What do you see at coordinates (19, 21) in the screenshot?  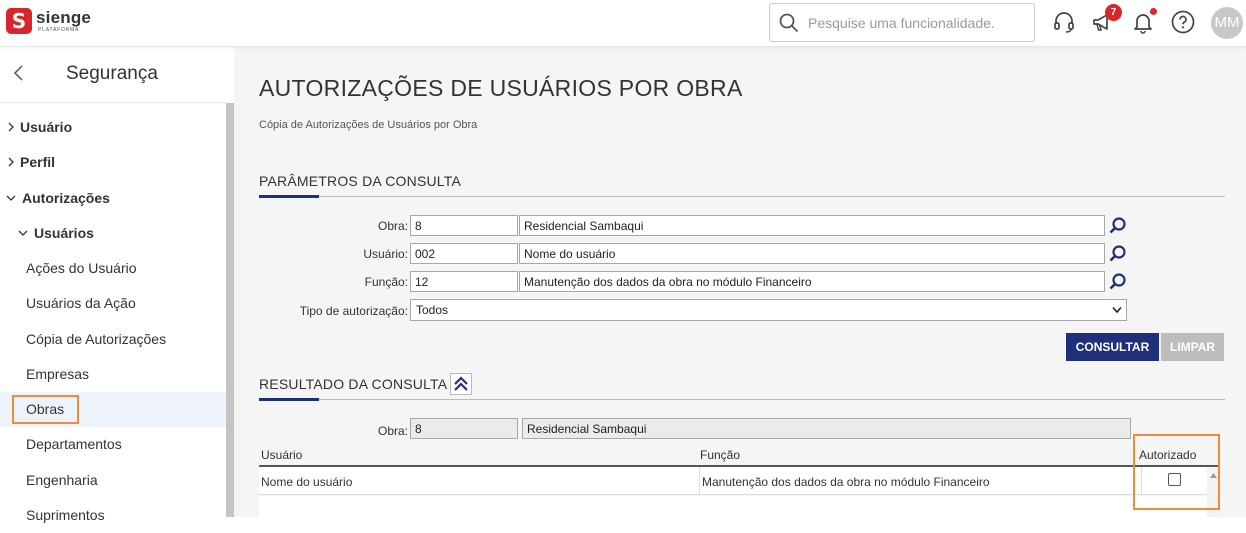 I see `sienge-logo-mark: S` at bounding box center [19, 21].